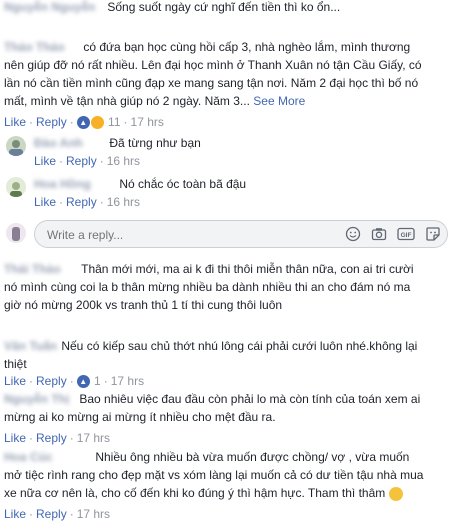 The image size is (460, 523). Describe the element at coordinates (54, 8) in the screenshot. I see `commenter-name: Nguyễn Nguyễn` at that location.